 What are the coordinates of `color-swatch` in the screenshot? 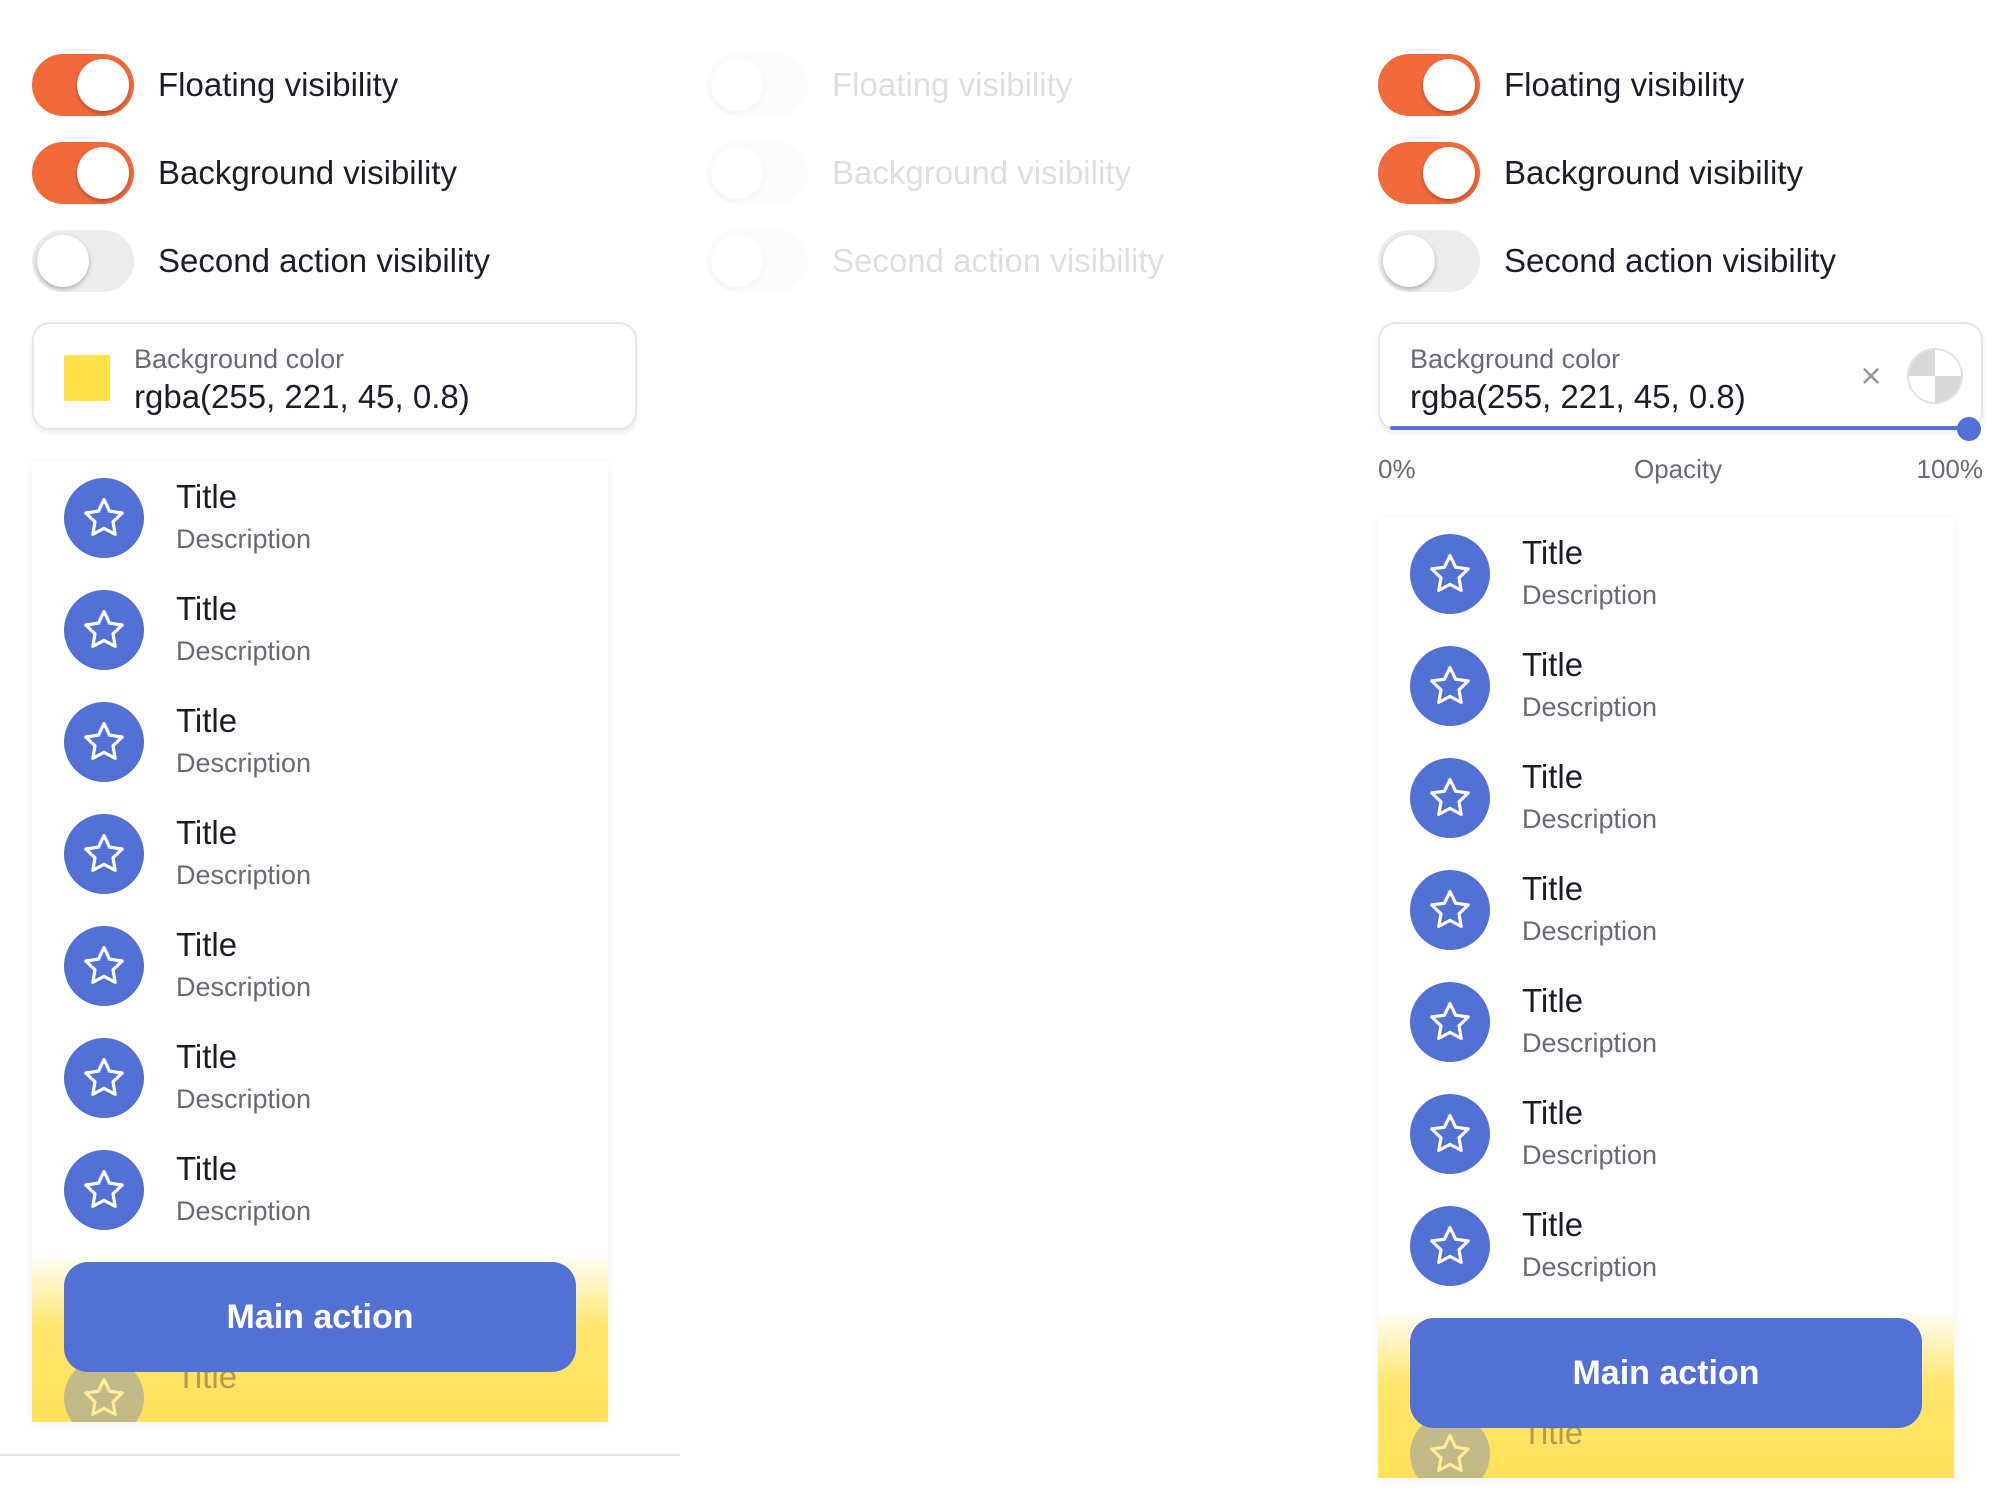 It's located at (87, 378).